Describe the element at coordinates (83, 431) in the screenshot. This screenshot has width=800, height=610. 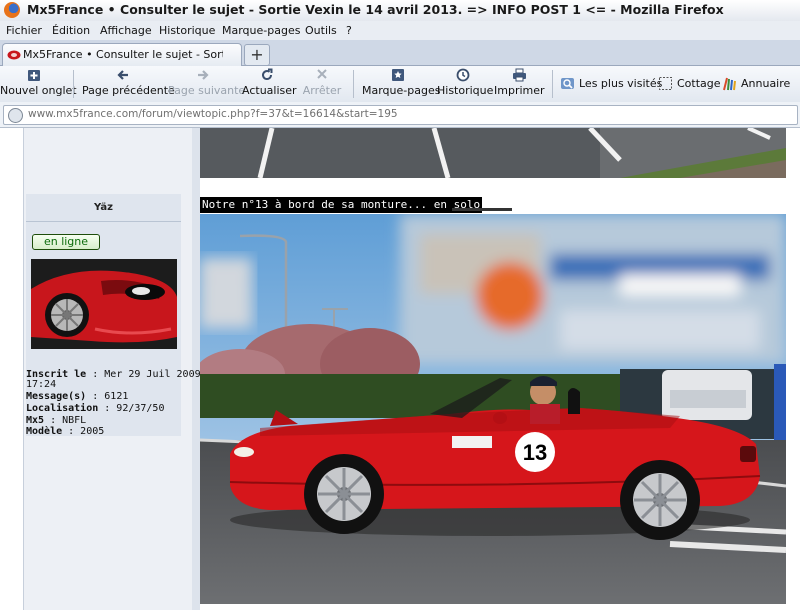
I see `model-value: : 2005` at that location.